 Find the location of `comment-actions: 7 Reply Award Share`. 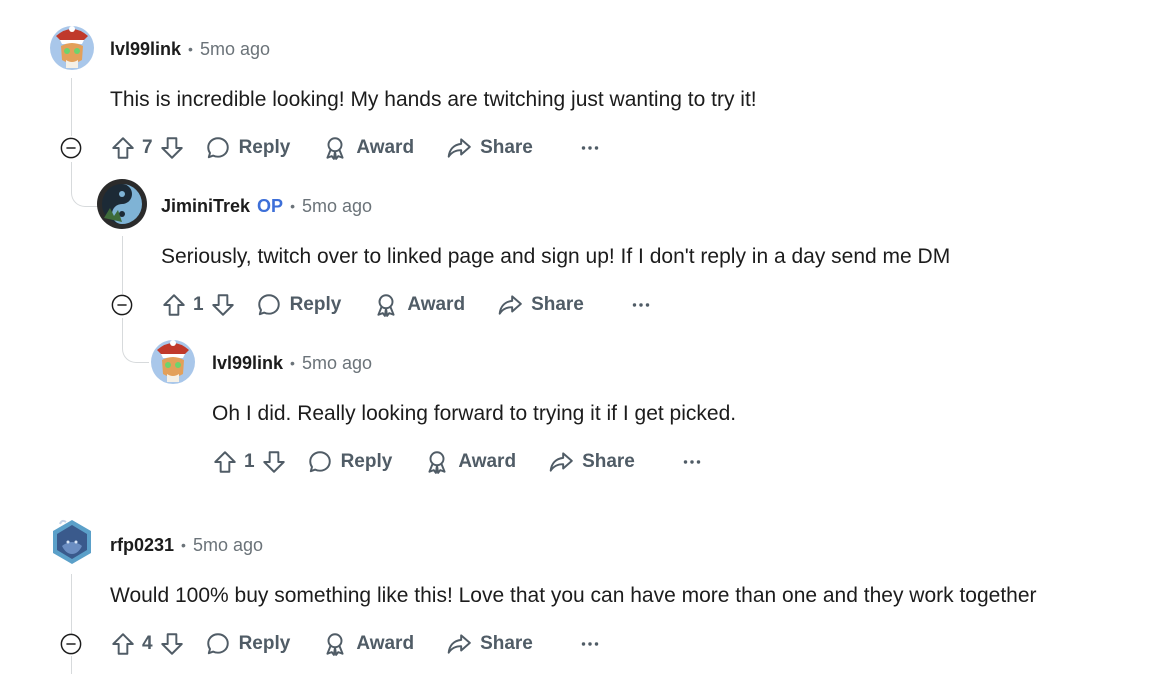

comment-actions: 7 Reply Award Share is located at coordinates (356, 148).